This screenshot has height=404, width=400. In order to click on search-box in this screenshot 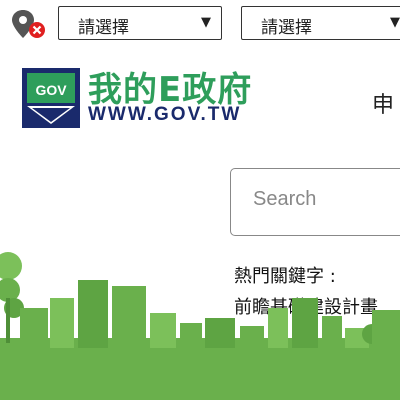, I will do `click(315, 202)`.